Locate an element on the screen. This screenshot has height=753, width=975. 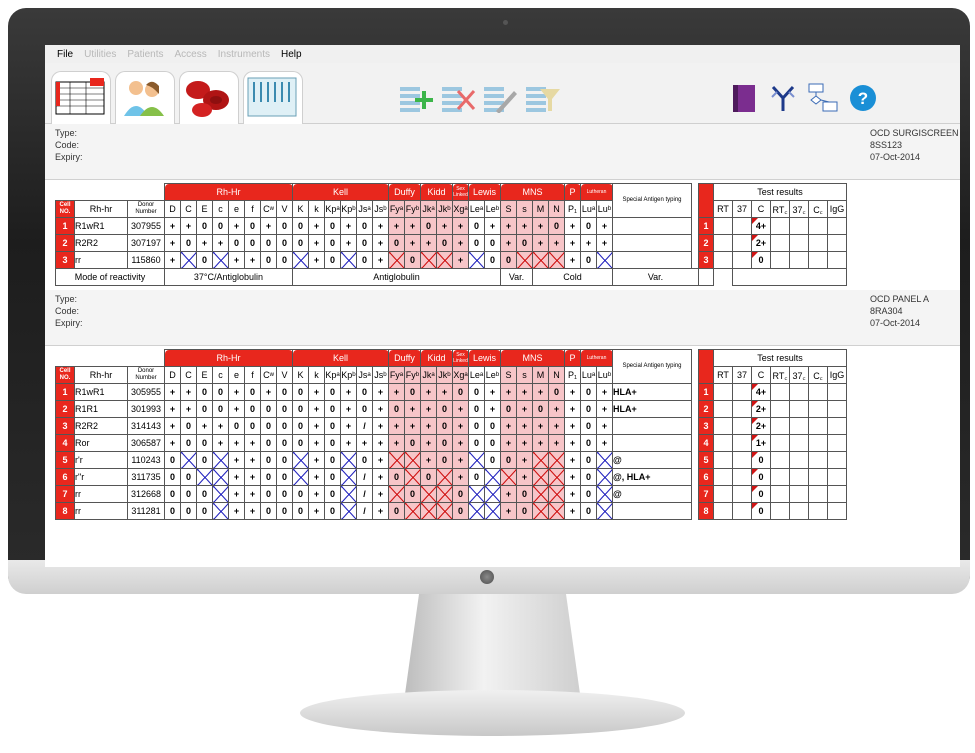
cassette-icon is located at coordinates (272, 97).